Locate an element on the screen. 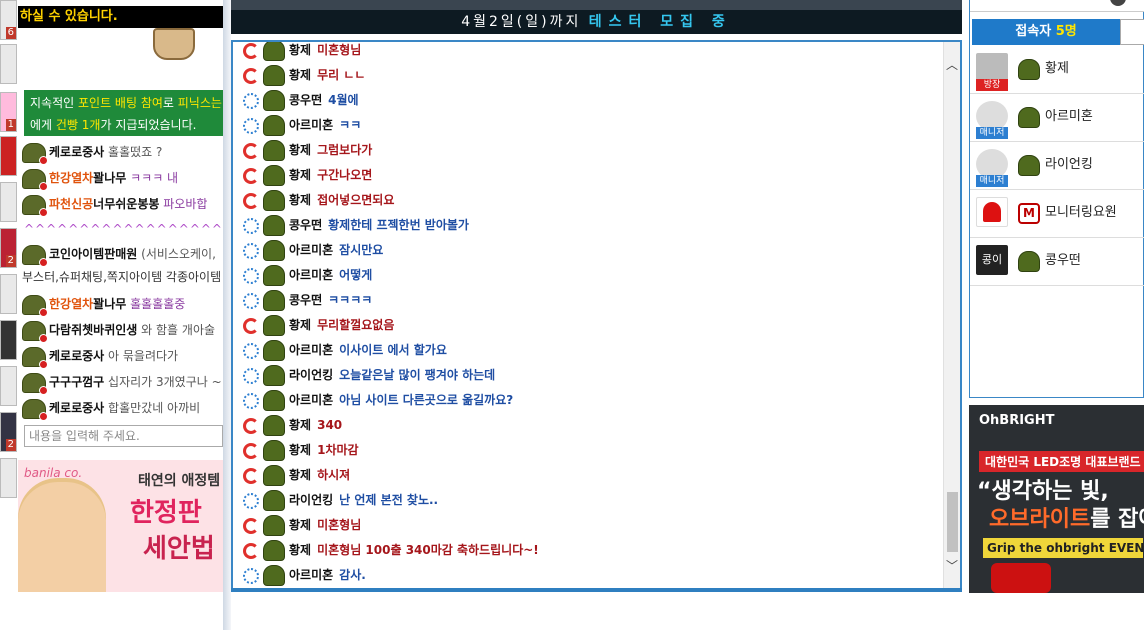 This screenshot has height=630, width=1144. user-row: 콩이 콩우떤 is located at coordinates (1057, 262).